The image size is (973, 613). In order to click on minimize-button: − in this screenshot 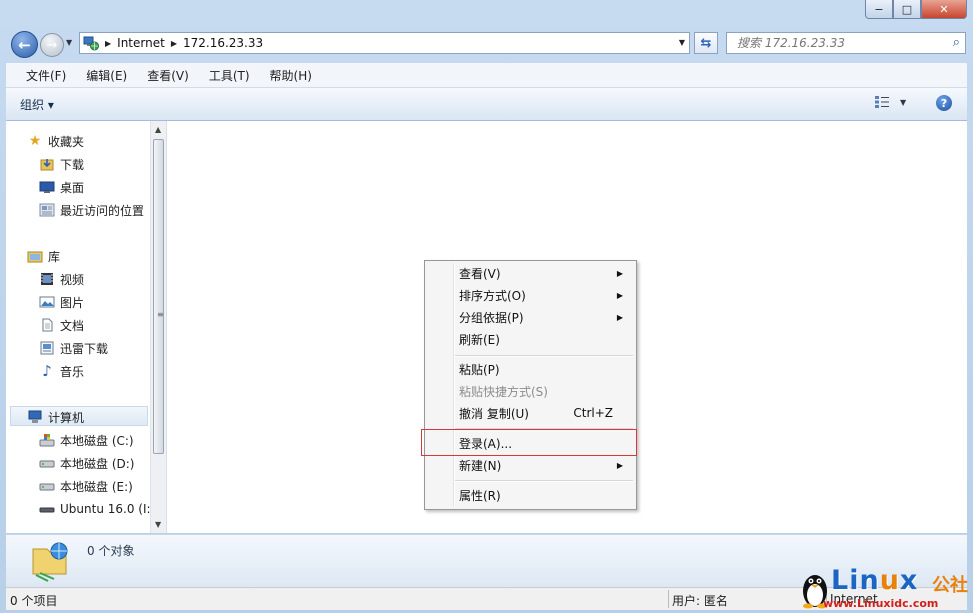, I will do `click(879, 9)`.